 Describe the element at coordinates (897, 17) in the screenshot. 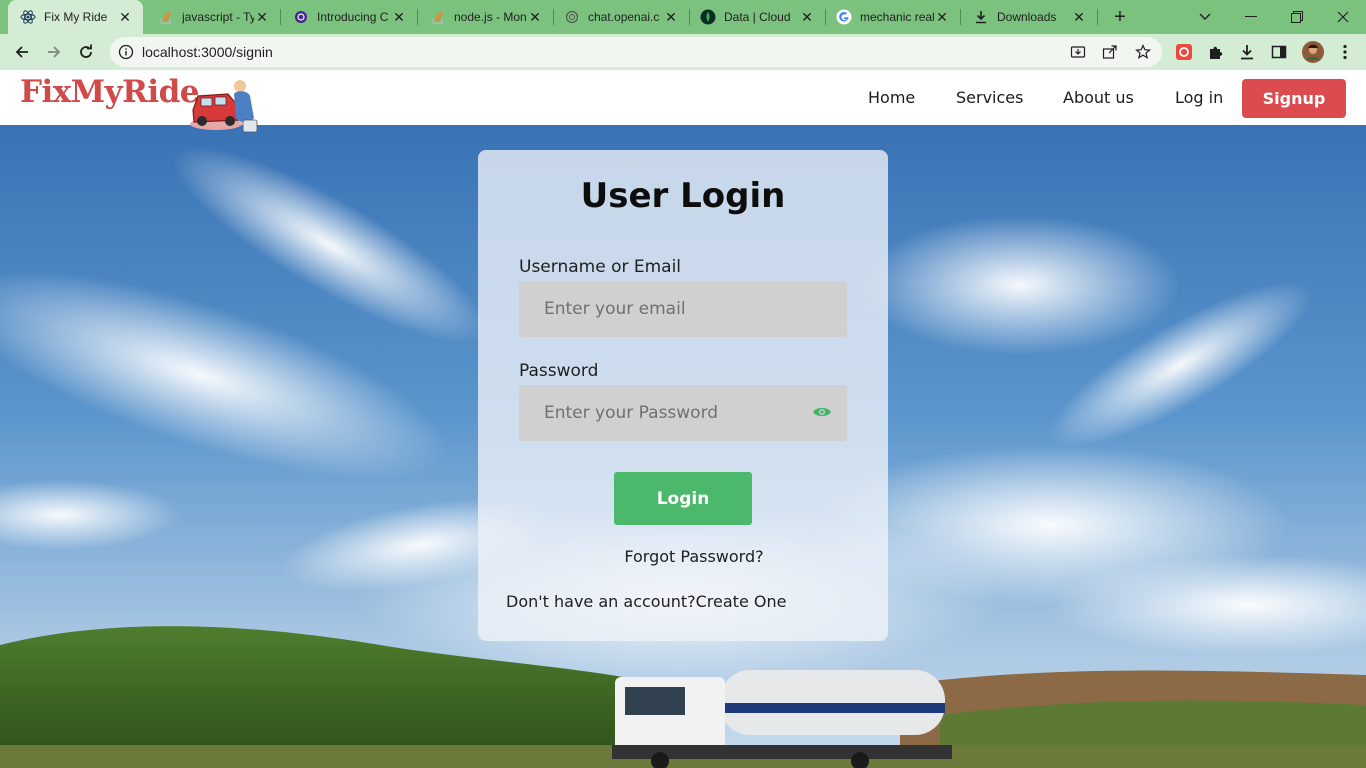

I see `tab-title: mechanic real` at that location.